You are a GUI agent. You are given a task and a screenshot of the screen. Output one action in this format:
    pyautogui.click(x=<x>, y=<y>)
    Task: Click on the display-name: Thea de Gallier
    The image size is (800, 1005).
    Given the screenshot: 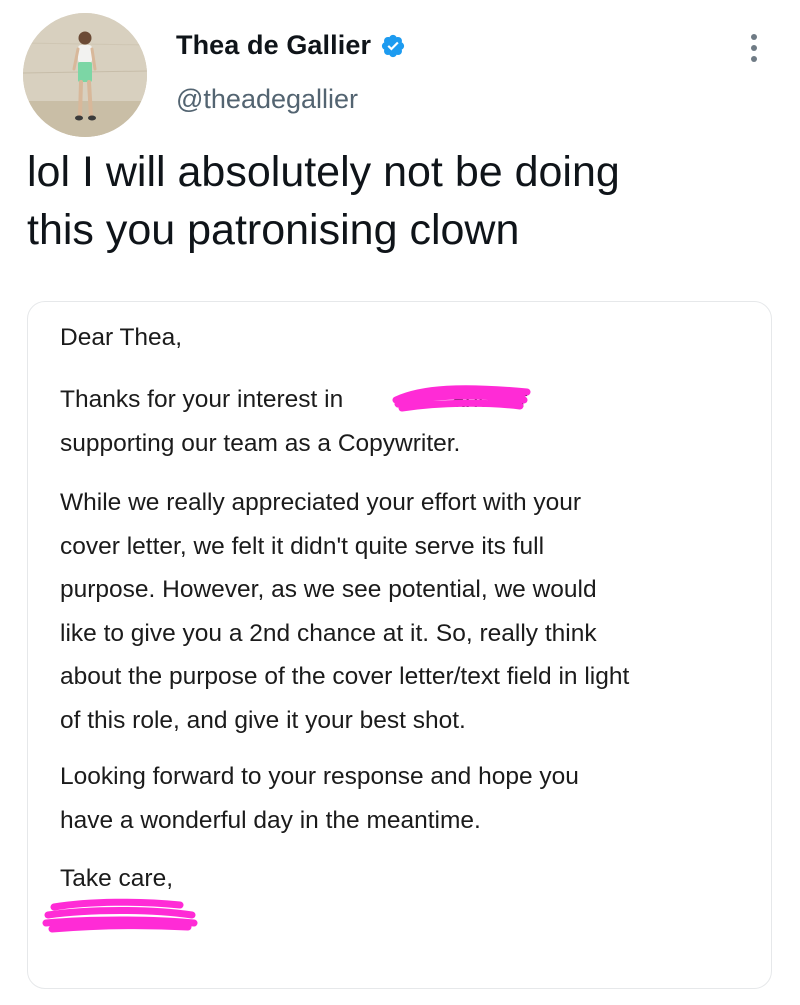 What is the action you would take?
    pyautogui.click(x=273, y=45)
    